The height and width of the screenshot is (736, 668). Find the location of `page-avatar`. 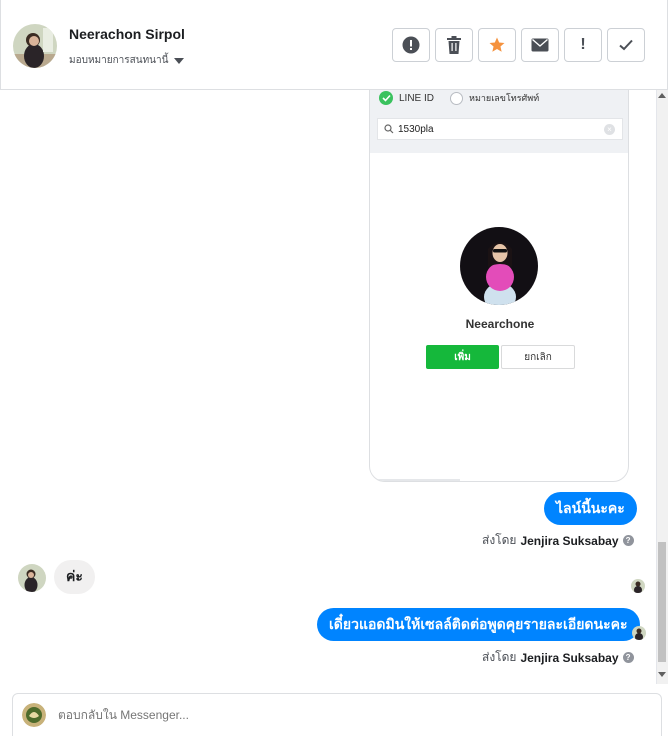

page-avatar is located at coordinates (34, 715).